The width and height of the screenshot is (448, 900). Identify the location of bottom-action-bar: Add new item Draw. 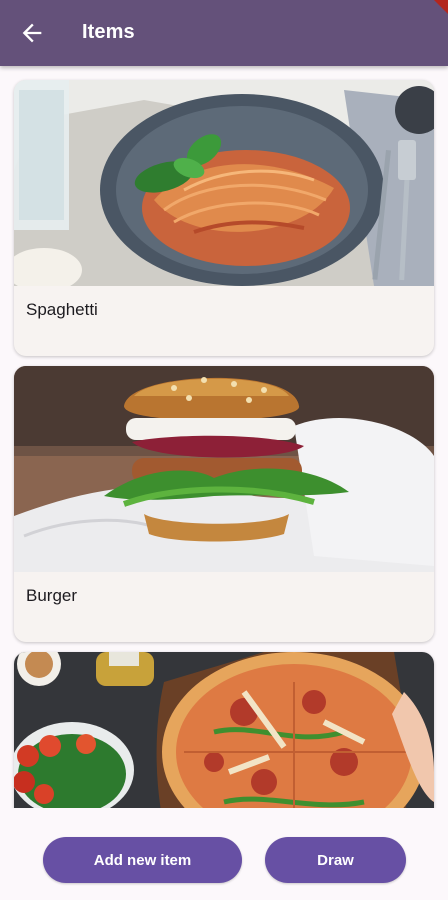
(224, 854).